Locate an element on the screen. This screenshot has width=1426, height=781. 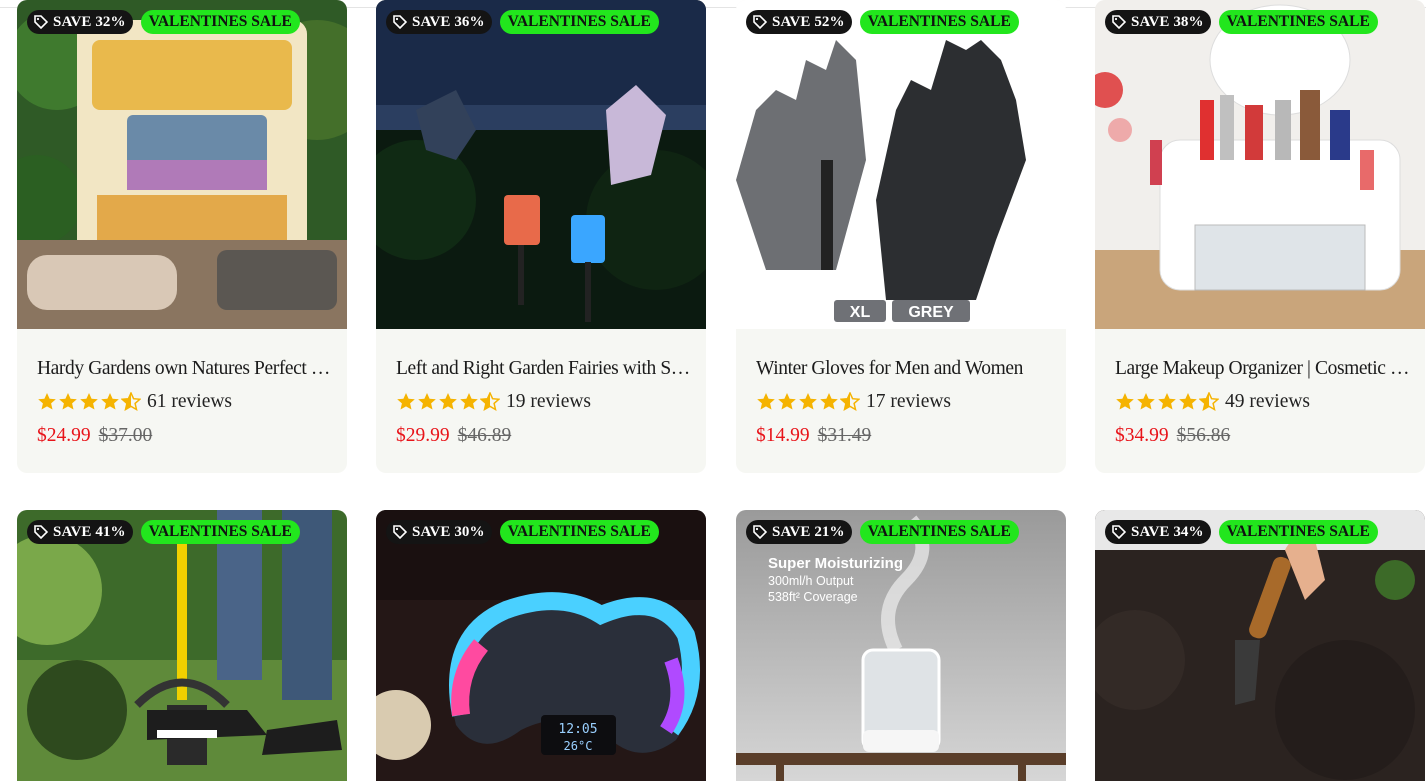
review-count: 49 reviews is located at coordinates (1268, 401).